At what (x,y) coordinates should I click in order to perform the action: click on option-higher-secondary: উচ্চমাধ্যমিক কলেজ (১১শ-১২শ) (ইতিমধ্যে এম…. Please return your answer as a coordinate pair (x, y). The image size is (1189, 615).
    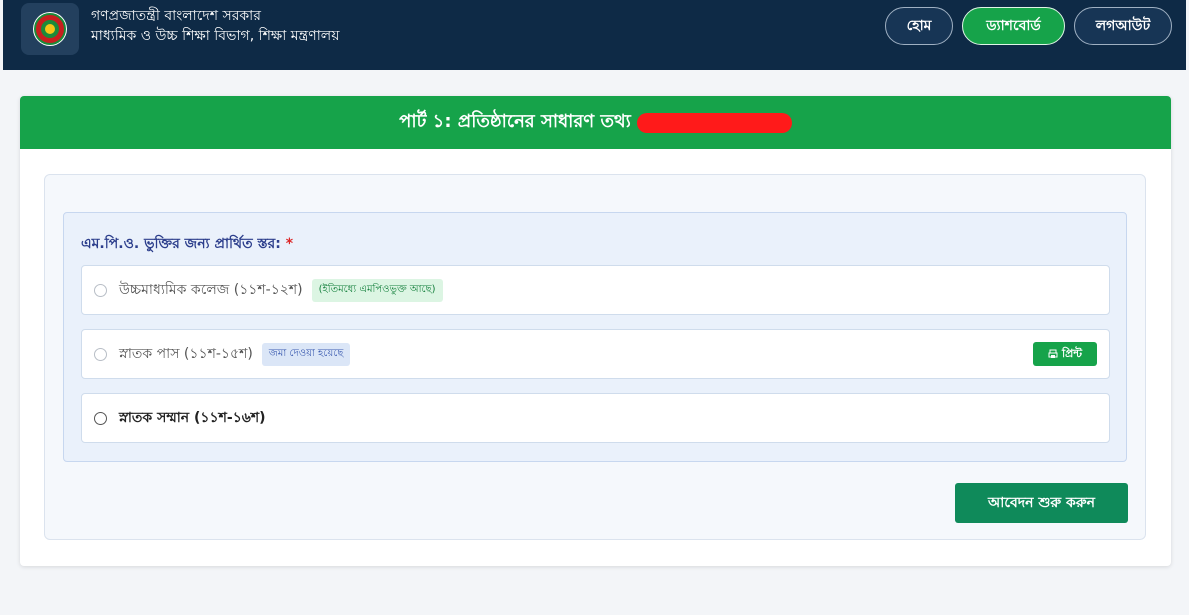
    Looking at the image, I should click on (595, 290).